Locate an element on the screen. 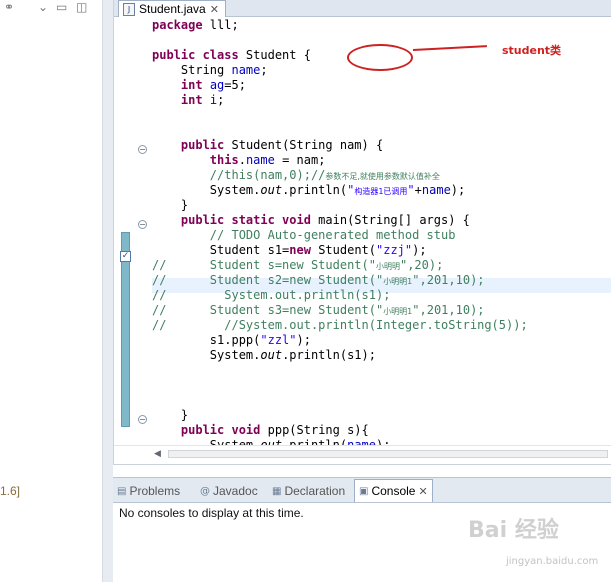 The image size is (611, 583). code-token: ppp(String s){ is located at coordinates (314, 430).